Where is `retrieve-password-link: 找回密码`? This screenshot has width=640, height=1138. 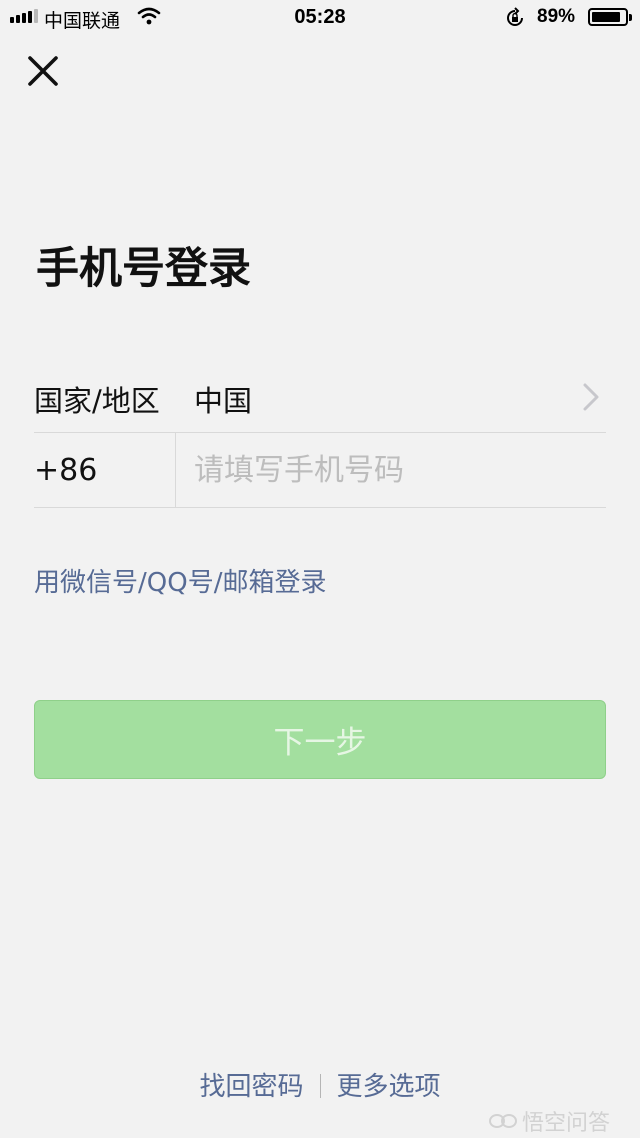 retrieve-password-link: 找回密码 is located at coordinates (251, 1087).